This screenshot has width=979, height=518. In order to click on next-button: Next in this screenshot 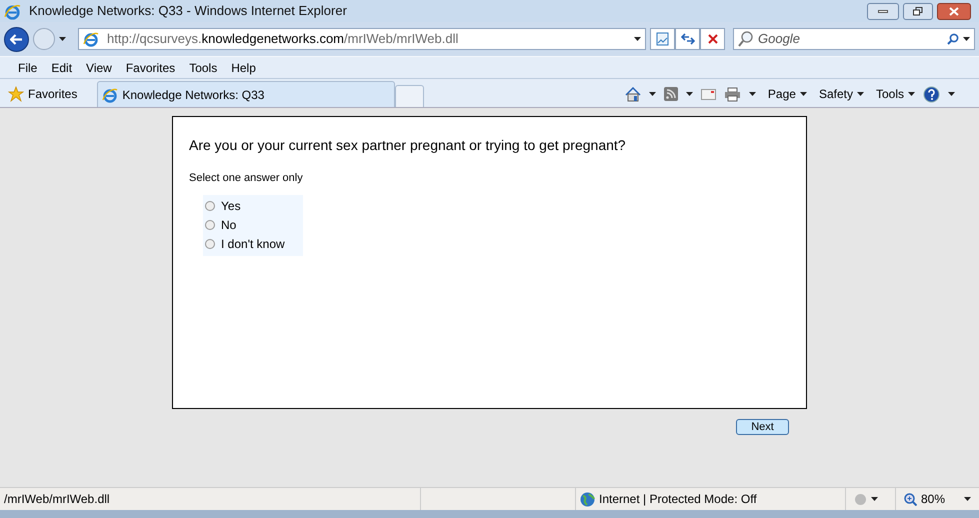, I will do `click(762, 427)`.